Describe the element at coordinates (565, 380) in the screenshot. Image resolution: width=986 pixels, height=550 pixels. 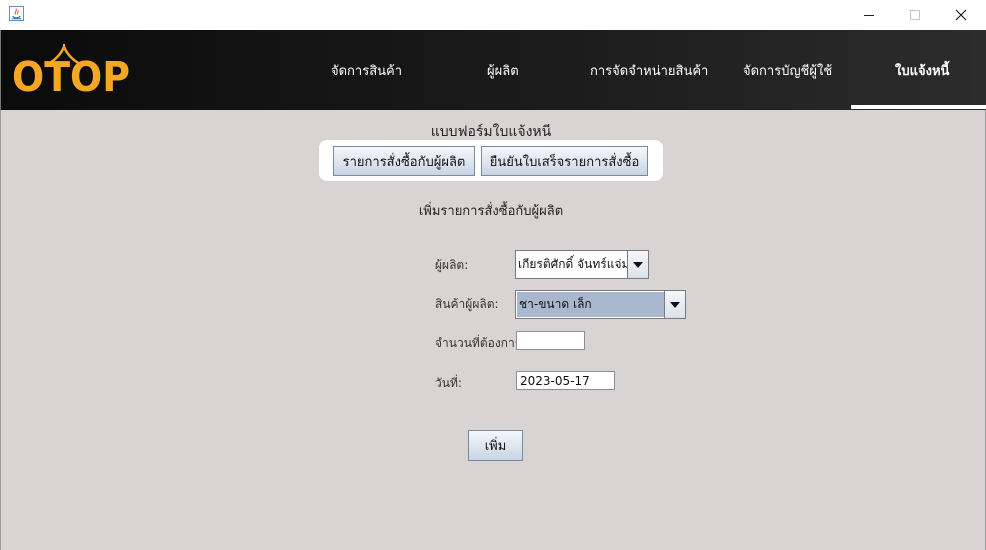
I see `date-input` at that location.